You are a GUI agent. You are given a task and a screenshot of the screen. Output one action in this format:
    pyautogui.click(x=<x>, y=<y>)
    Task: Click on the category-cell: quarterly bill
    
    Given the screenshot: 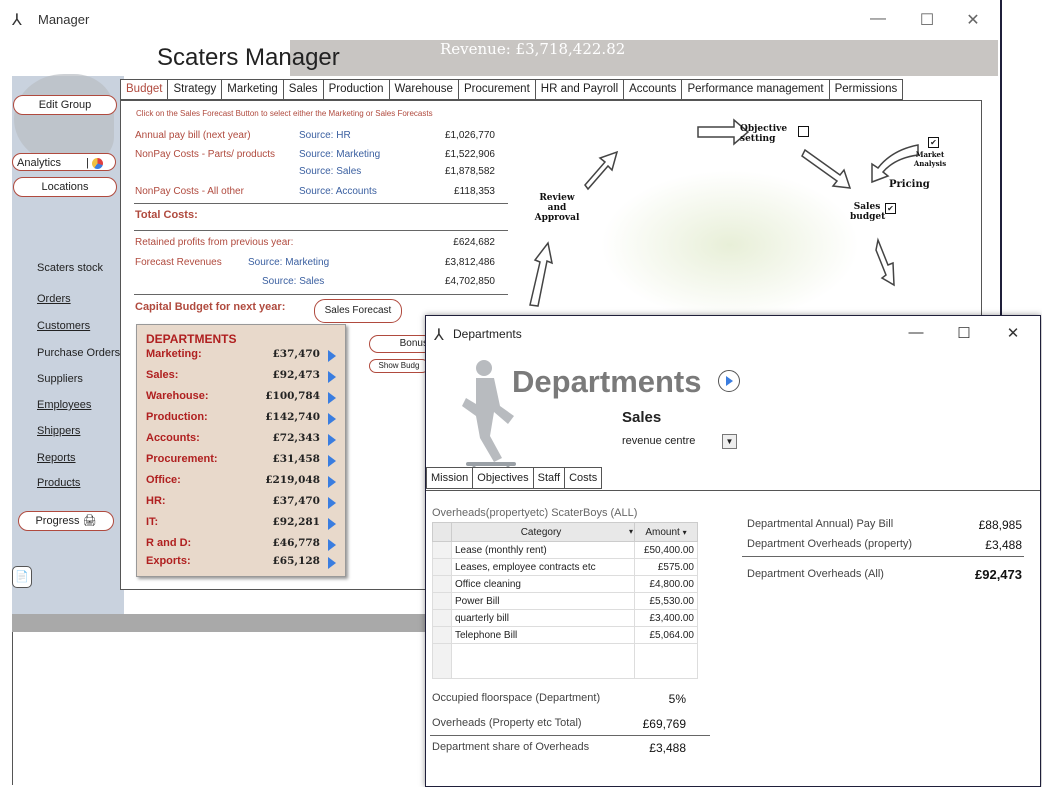 What is the action you would take?
    pyautogui.click(x=543, y=618)
    